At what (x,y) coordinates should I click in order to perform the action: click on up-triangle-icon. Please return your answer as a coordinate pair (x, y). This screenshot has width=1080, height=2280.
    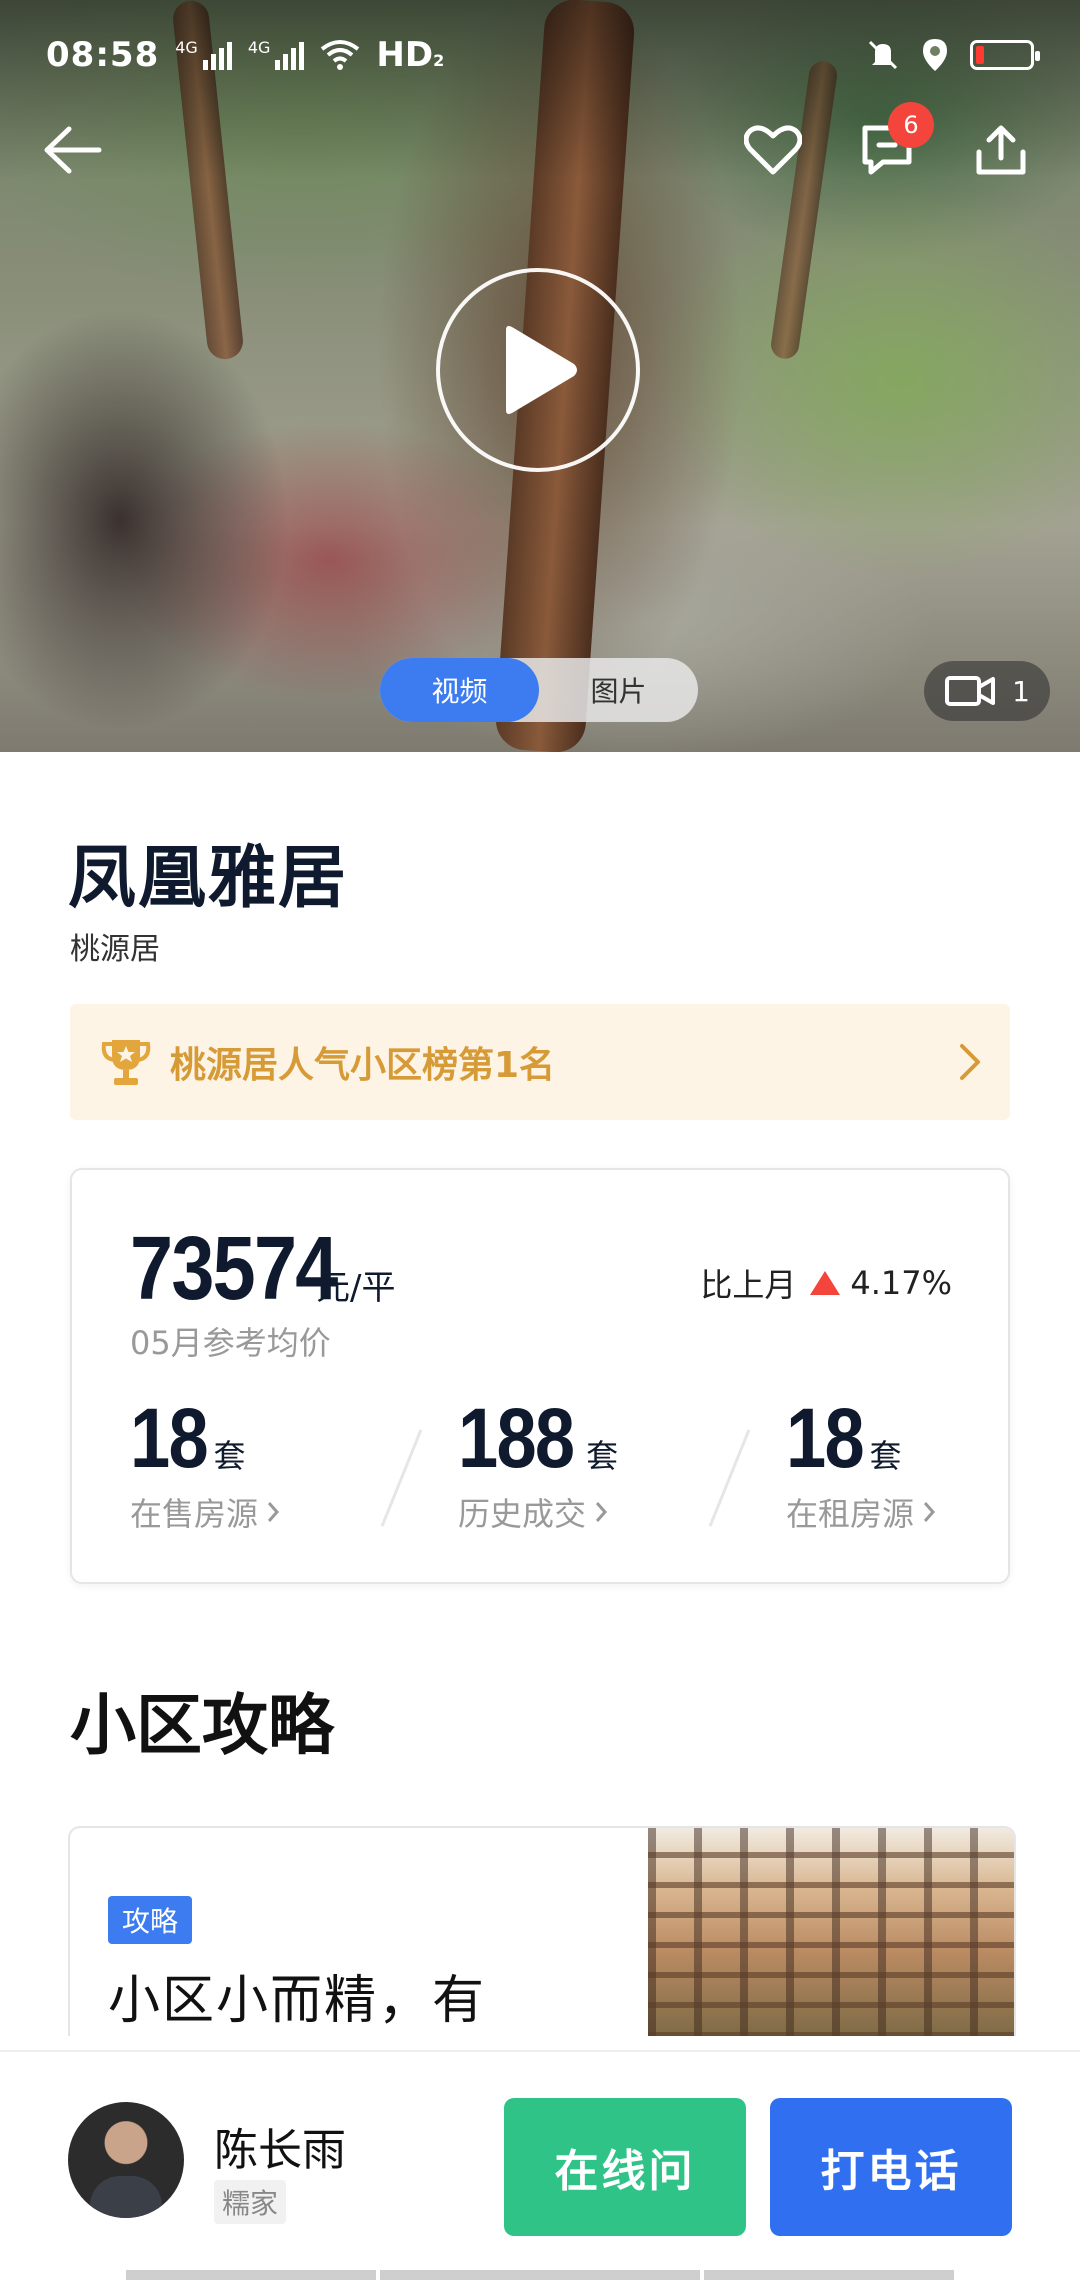
    Looking at the image, I should click on (825, 1283).